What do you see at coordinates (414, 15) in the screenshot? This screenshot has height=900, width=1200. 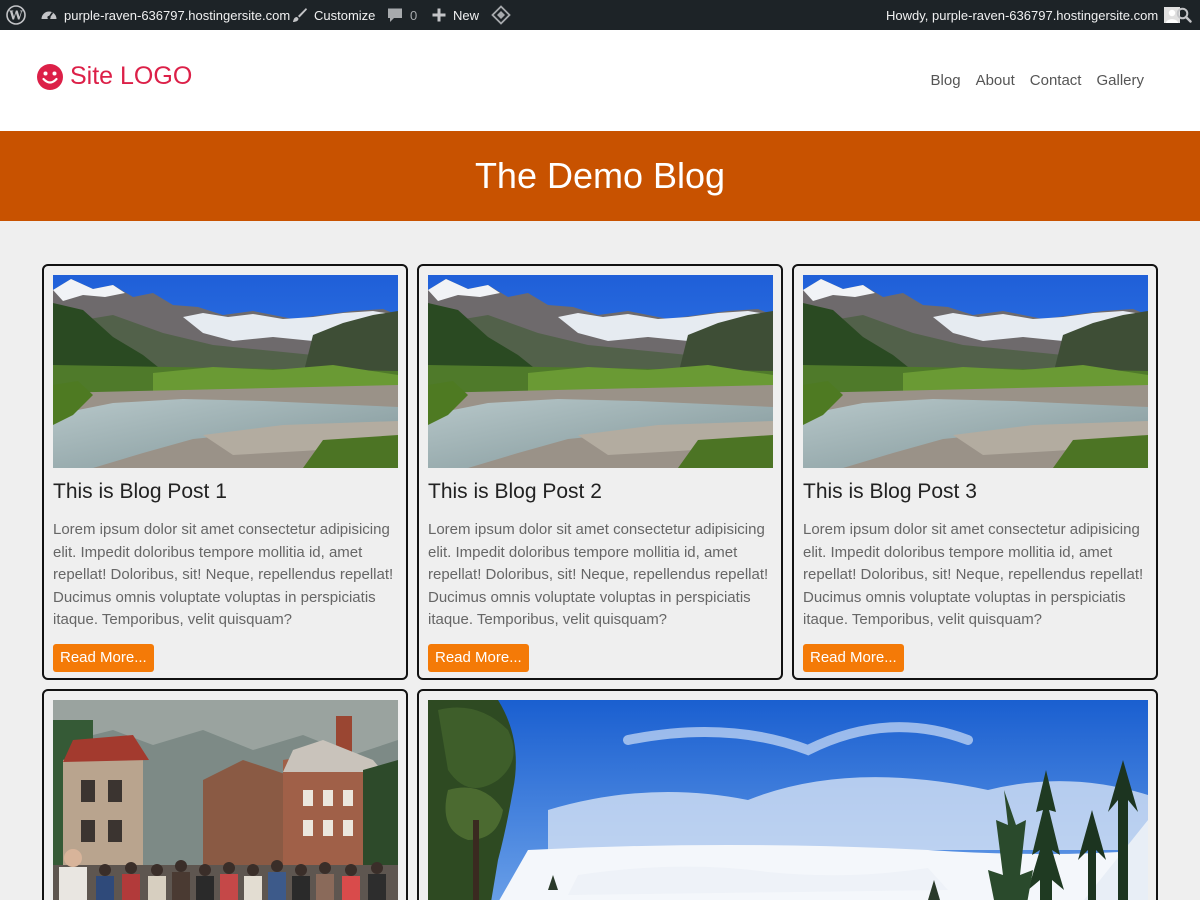 I see `comment-count: 0` at bounding box center [414, 15].